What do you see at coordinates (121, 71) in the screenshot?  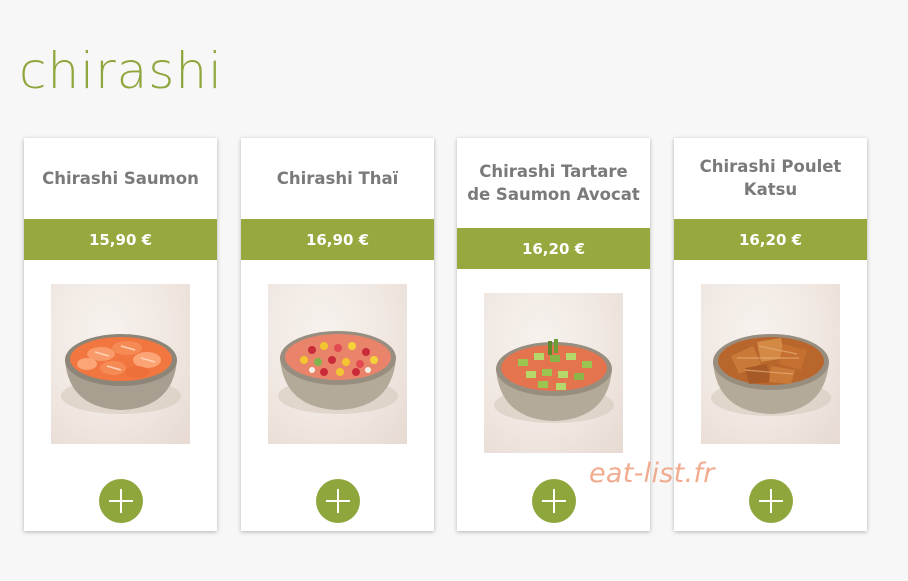 I see `section-title: chirashi` at bounding box center [121, 71].